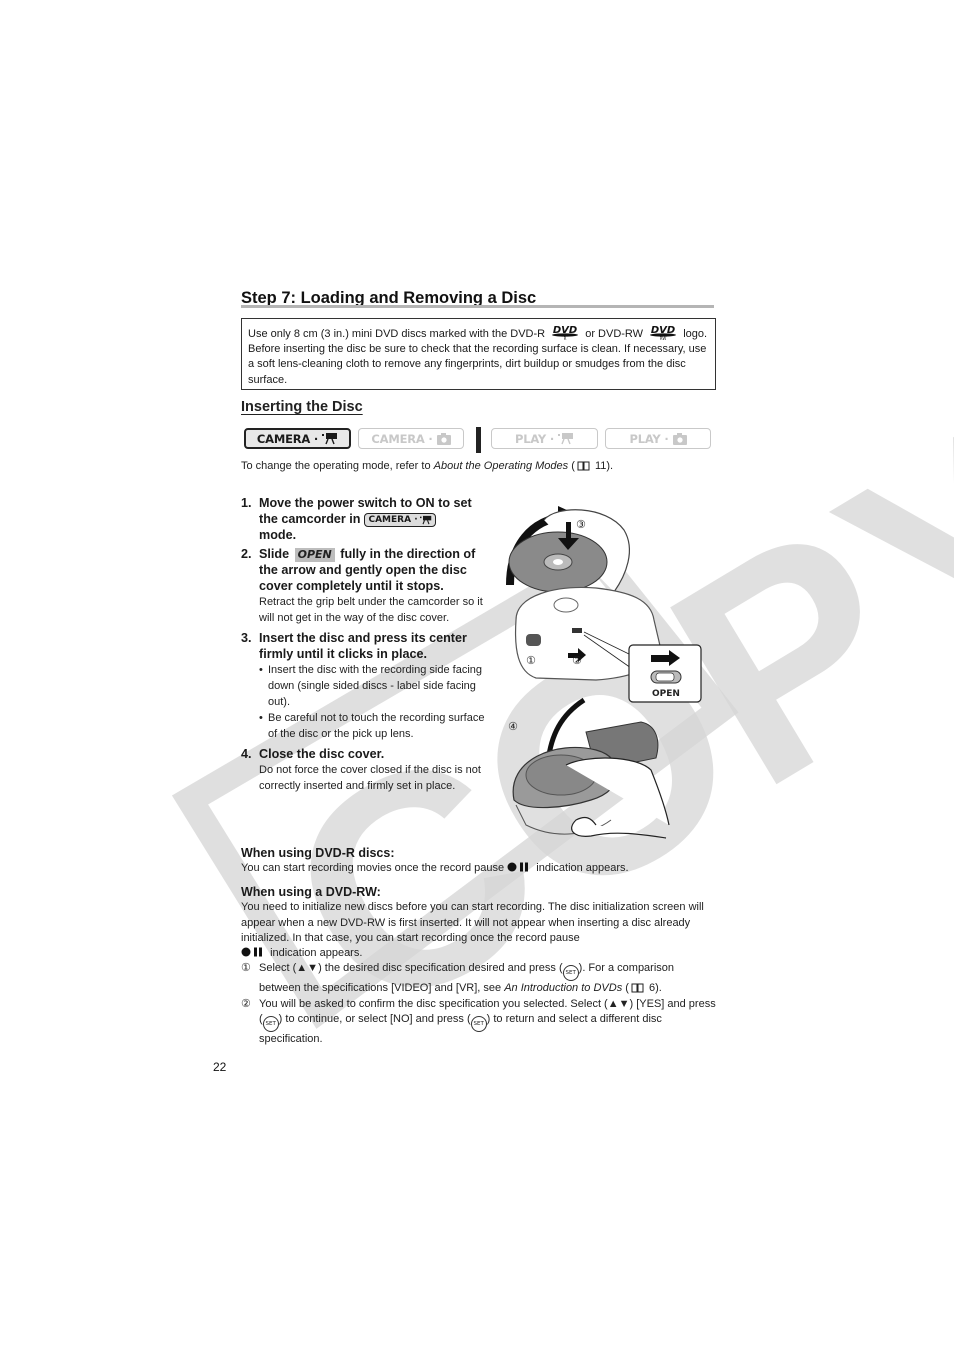  Describe the element at coordinates (565, 338) in the screenshot. I see `svg-text: R` at that location.